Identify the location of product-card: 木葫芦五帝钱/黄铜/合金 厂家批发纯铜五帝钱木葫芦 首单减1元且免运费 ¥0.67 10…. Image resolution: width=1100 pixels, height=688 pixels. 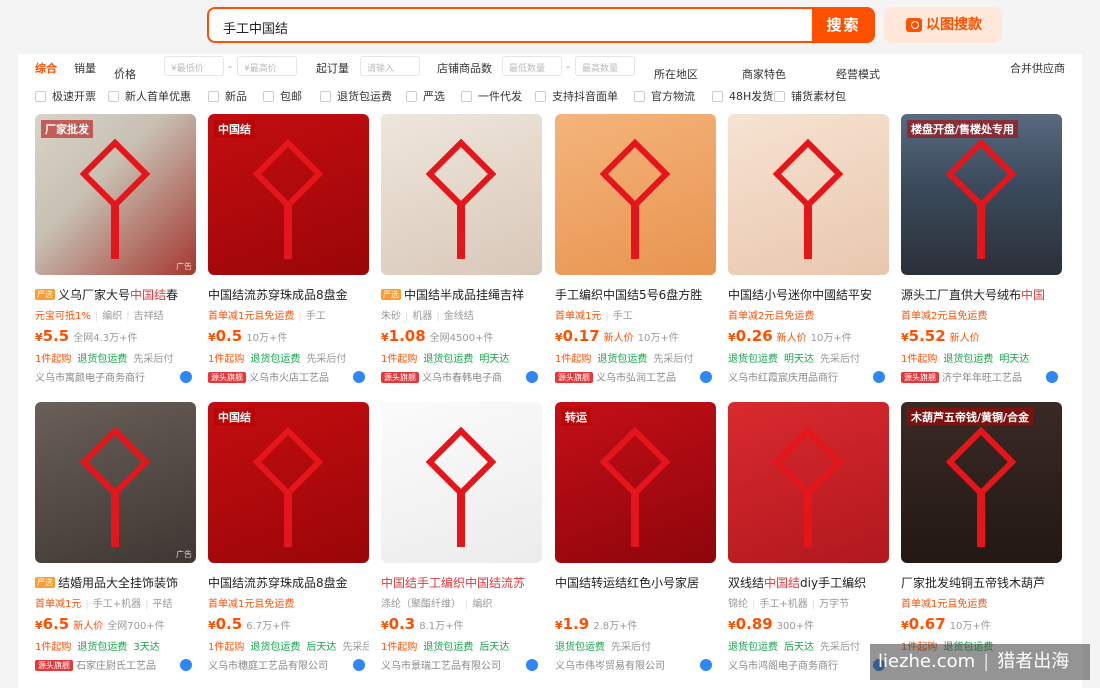
(982, 537).